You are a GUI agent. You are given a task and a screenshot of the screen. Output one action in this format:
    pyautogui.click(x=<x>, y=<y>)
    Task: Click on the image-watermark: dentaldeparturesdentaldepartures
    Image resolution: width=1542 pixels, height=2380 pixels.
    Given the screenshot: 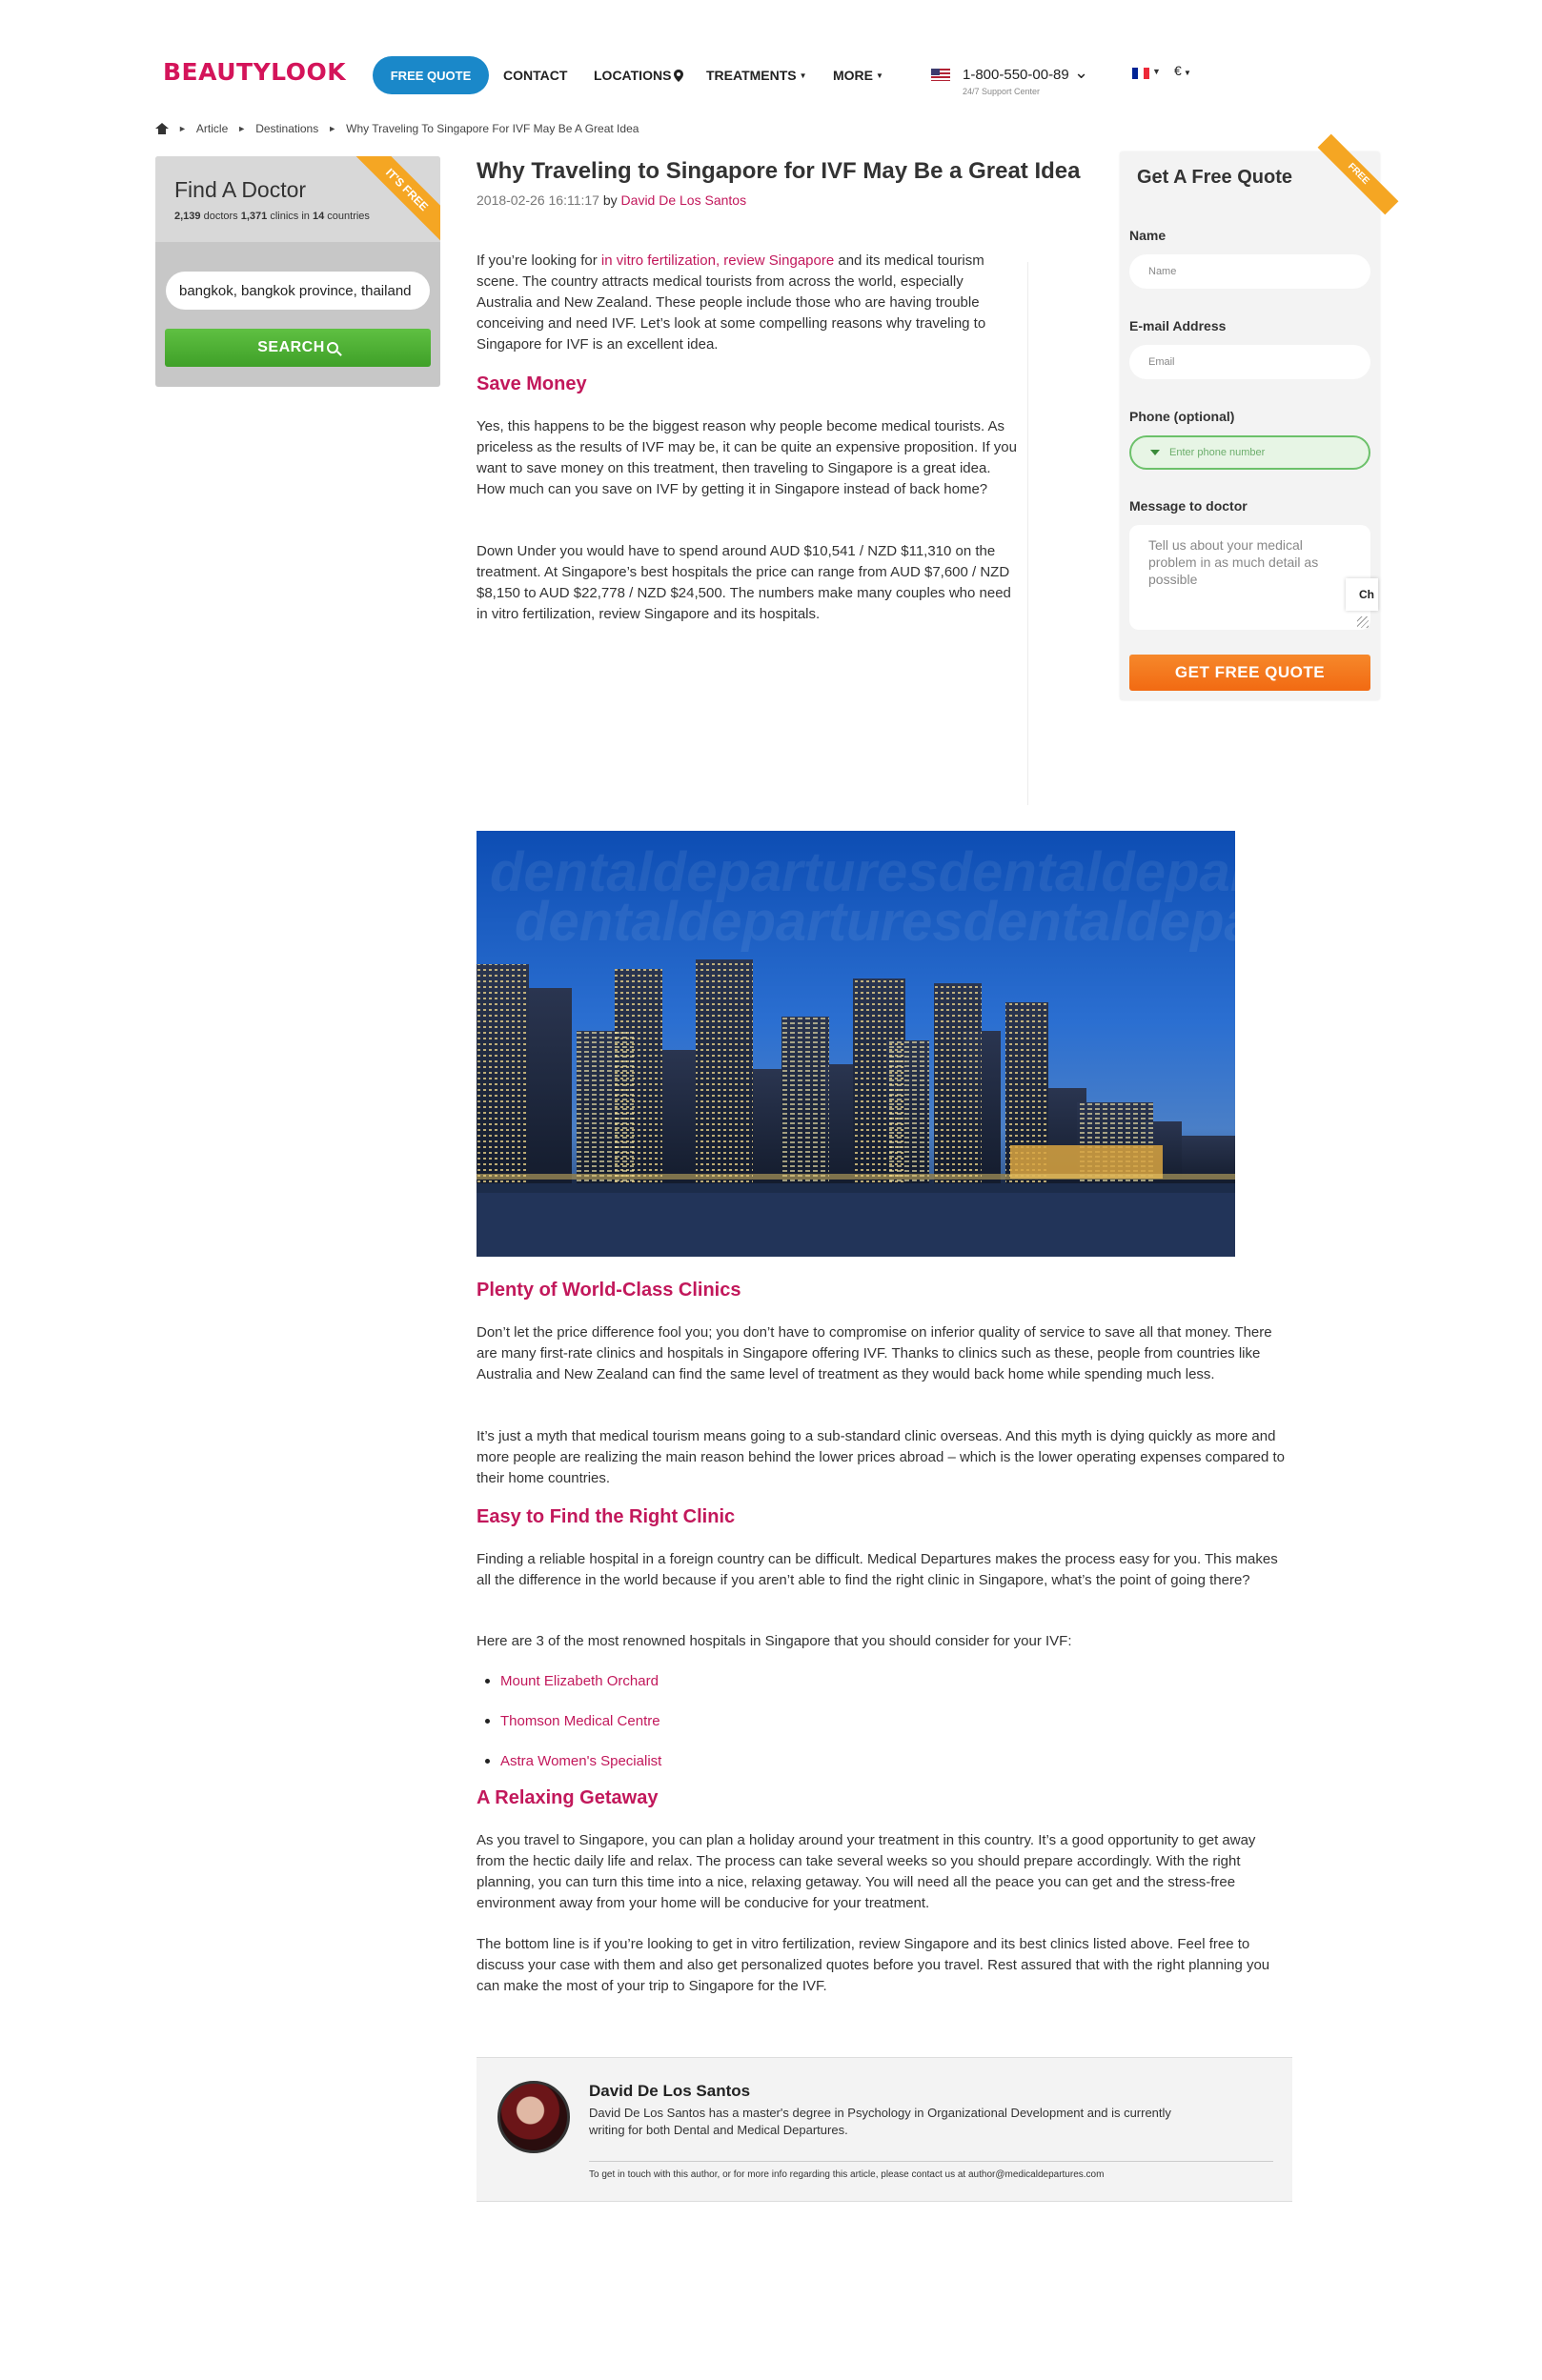 What is the action you would take?
    pyautogui.click(x=875, y=922)
    